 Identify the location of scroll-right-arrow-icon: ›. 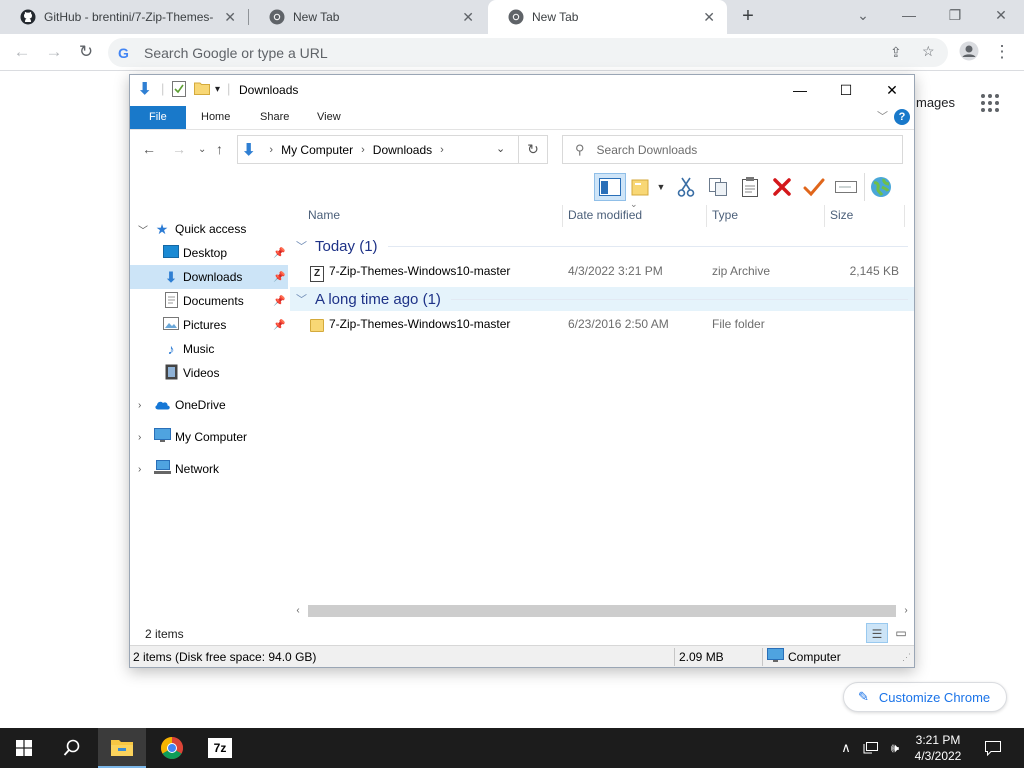
(906, 611).